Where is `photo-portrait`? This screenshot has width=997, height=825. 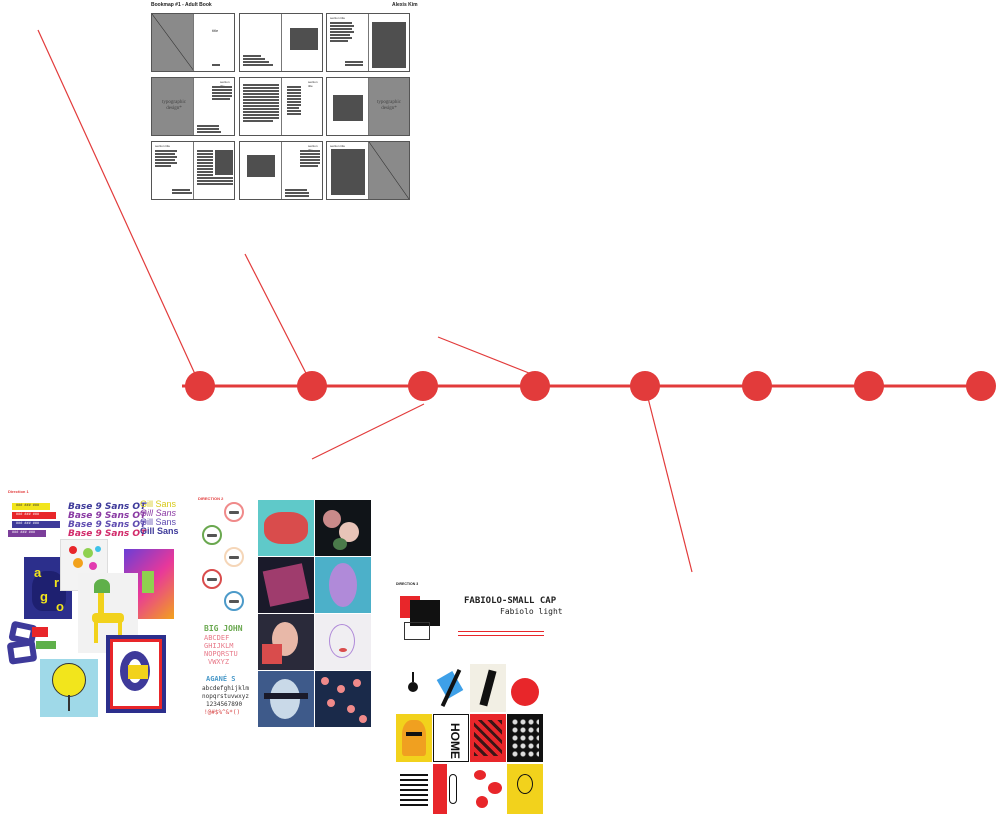
photo-portrait is located at coordinates (286, 642).